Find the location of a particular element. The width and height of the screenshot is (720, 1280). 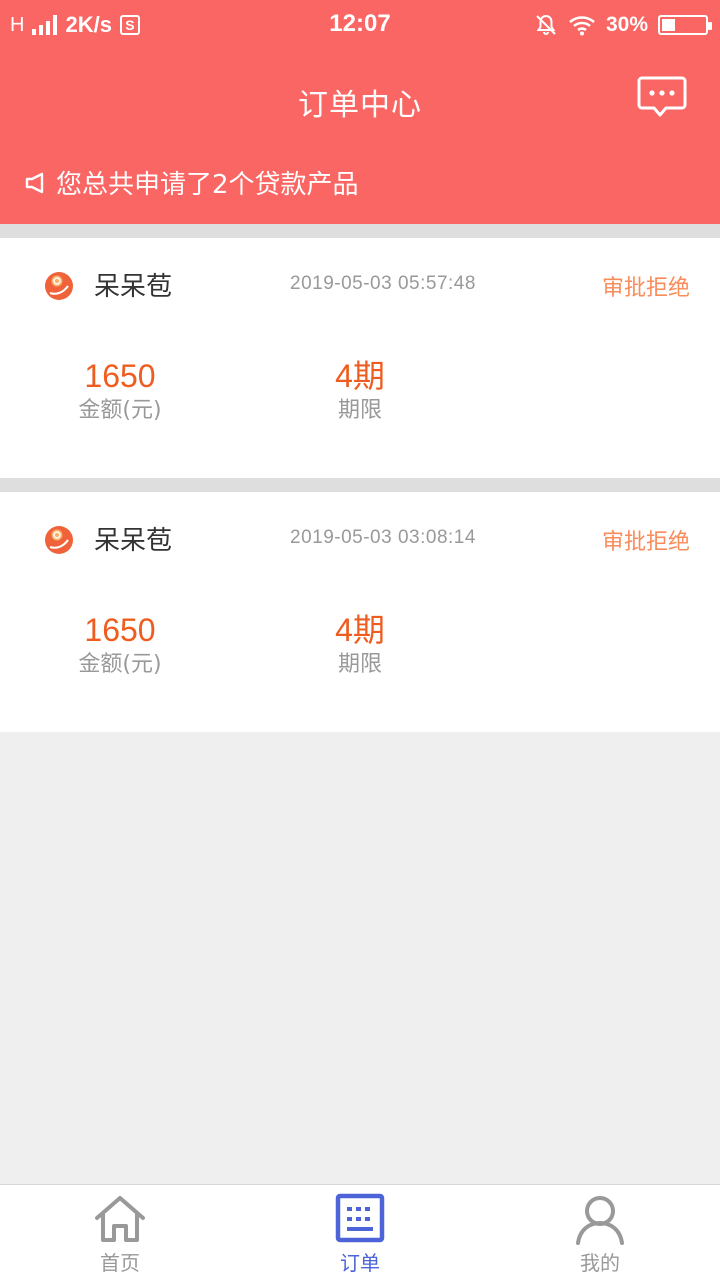

profile-icon is located at coordinates (600, 1220).